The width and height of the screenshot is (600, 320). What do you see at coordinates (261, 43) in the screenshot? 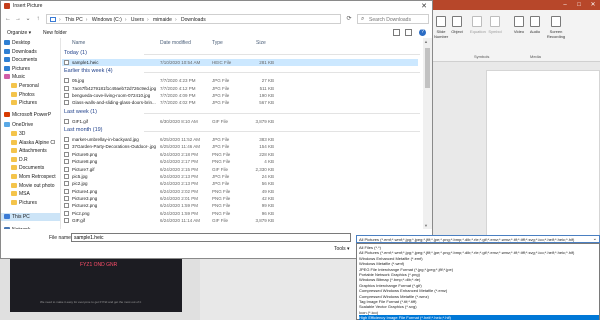
I see `column-size: Size` at bounding box center [261, 43].